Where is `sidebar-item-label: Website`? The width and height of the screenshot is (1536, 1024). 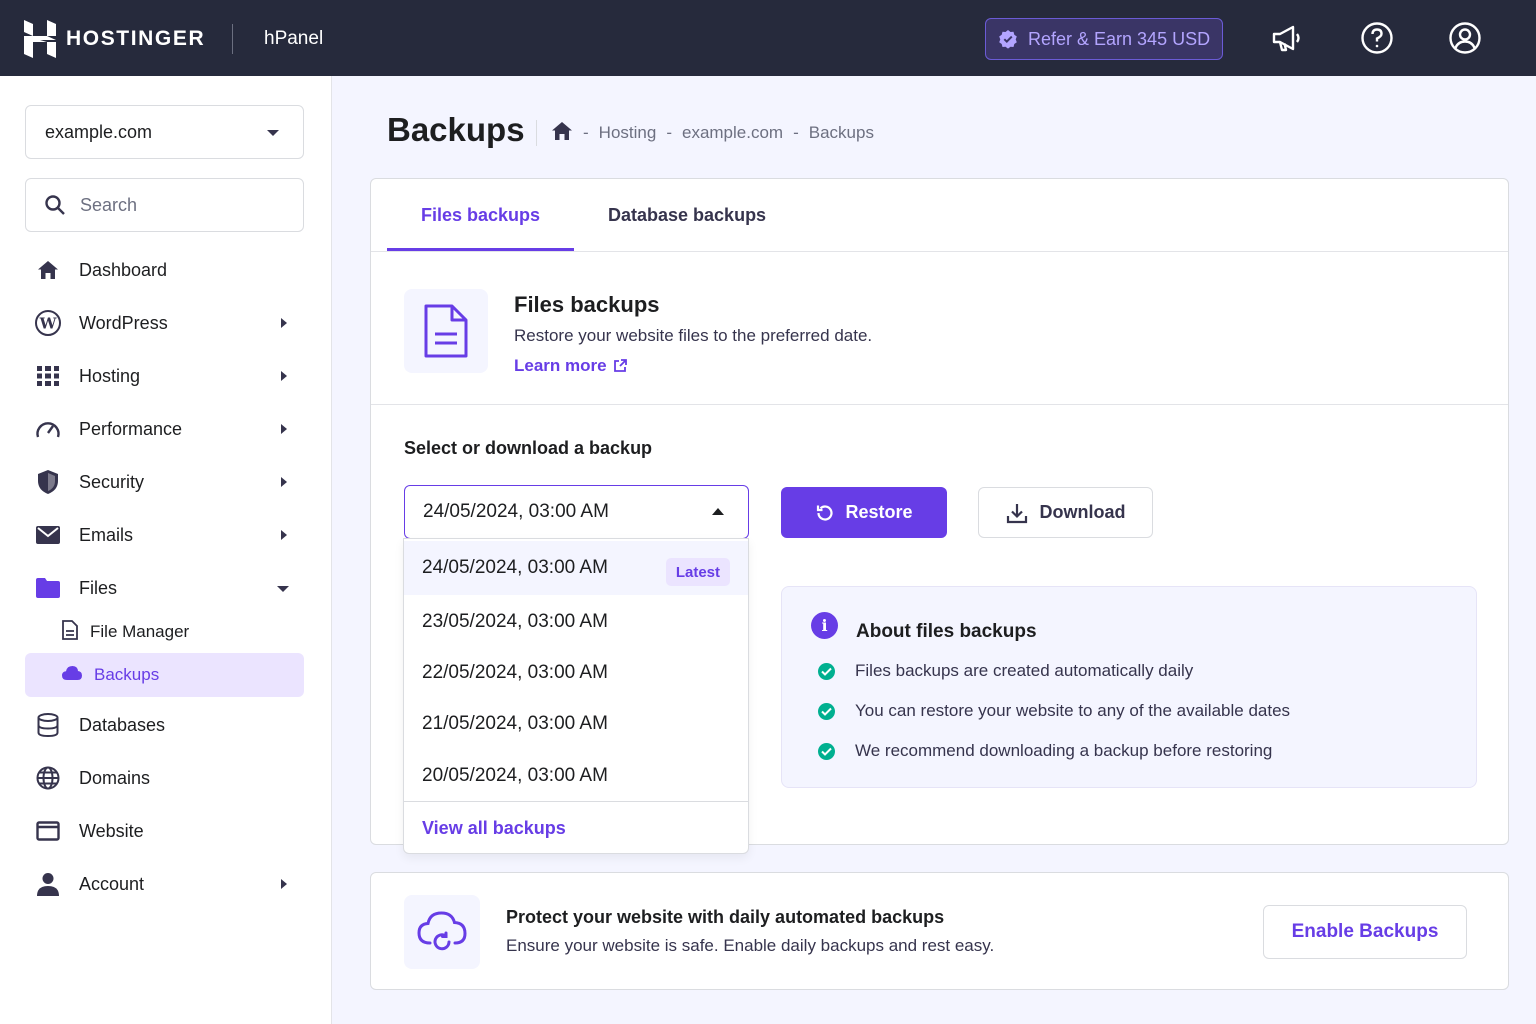 sidebar-item-label: Website is located at coordinates (111, 830).